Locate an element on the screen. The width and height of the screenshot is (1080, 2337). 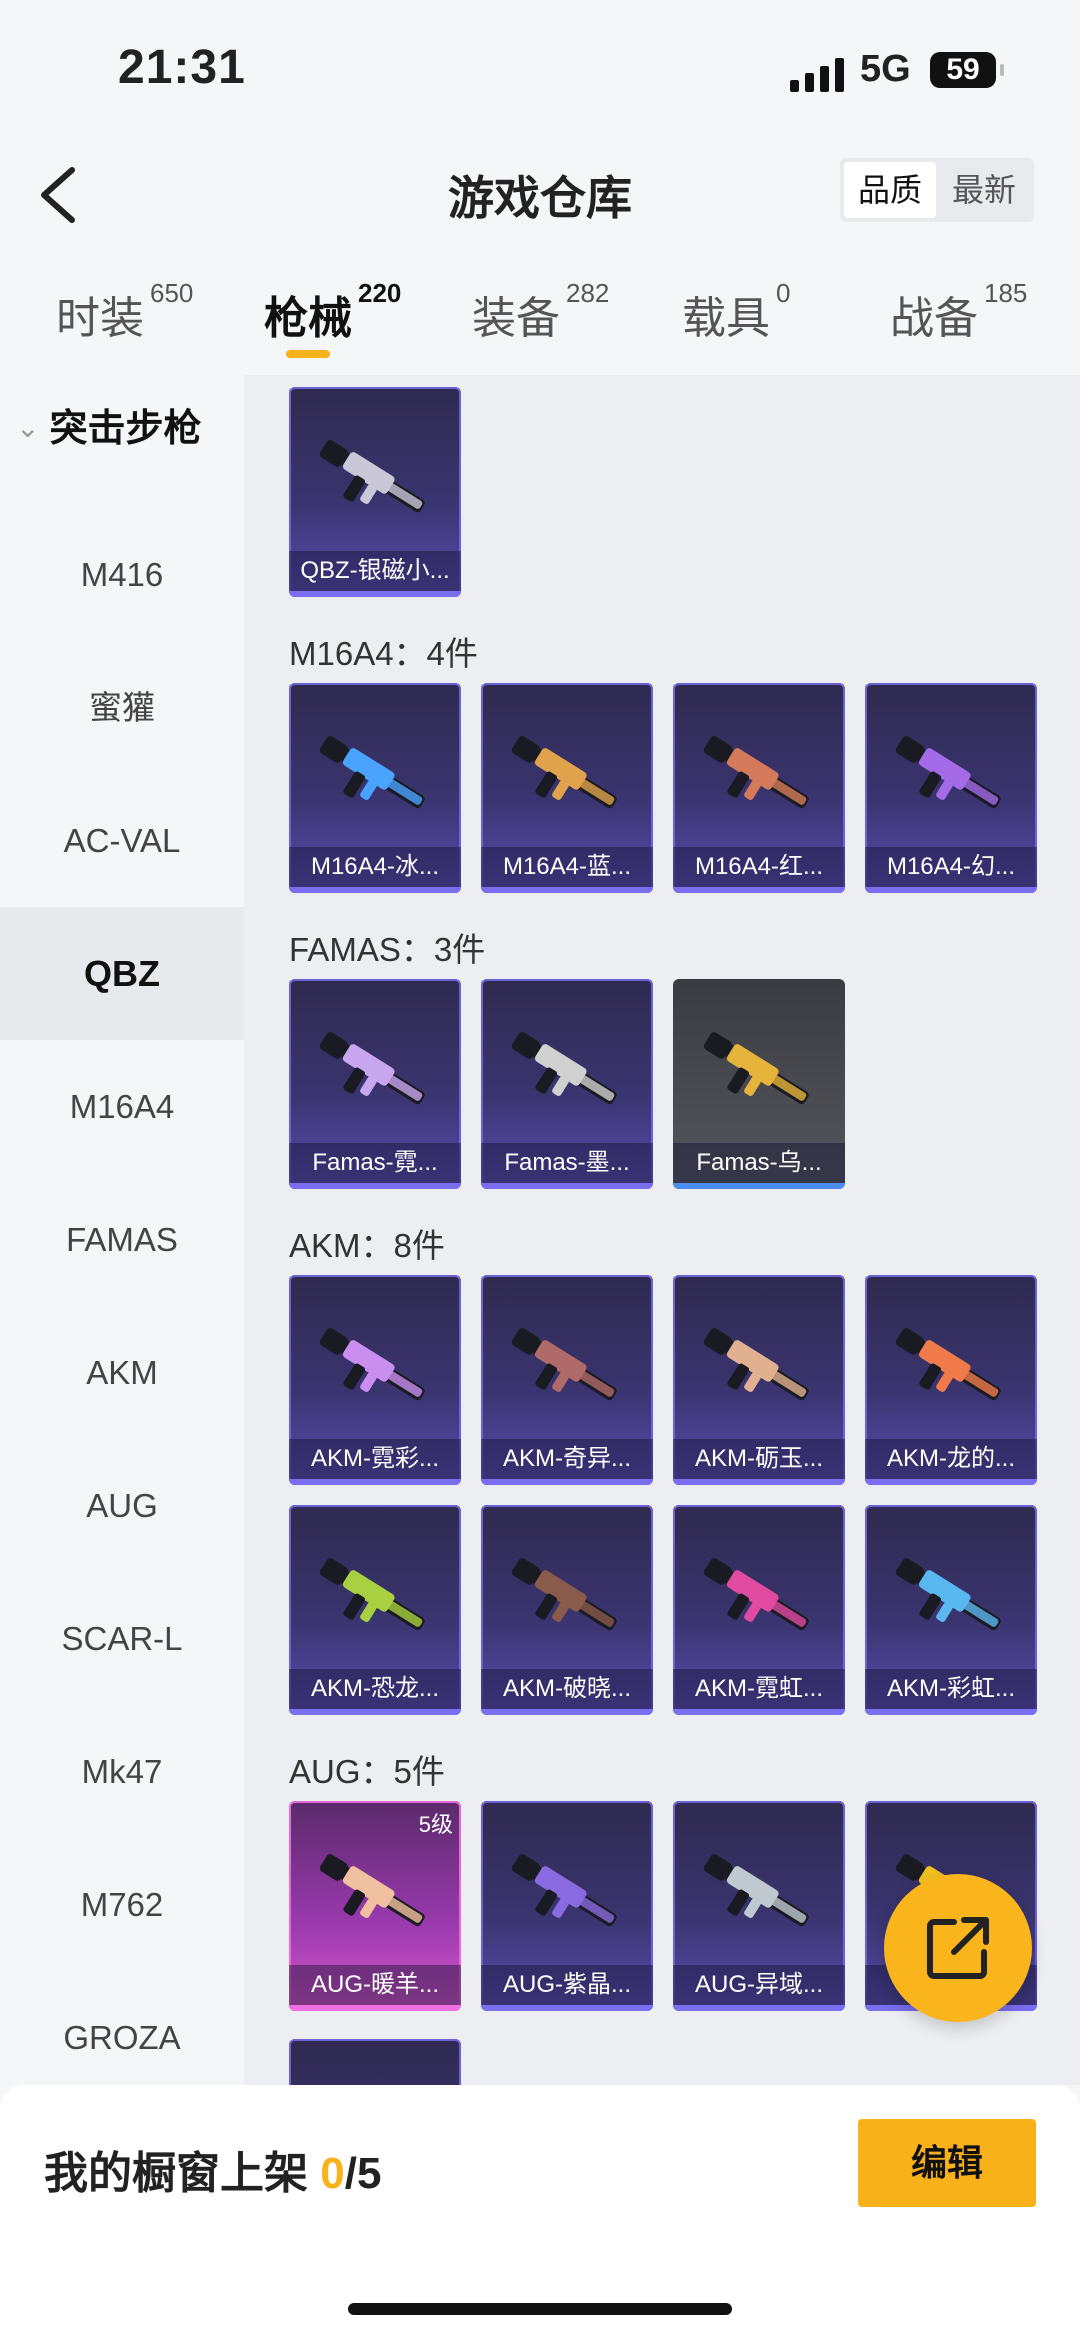
sidebar-item-honey-badger: 蜜獾 is located at coordinates (122, 707).